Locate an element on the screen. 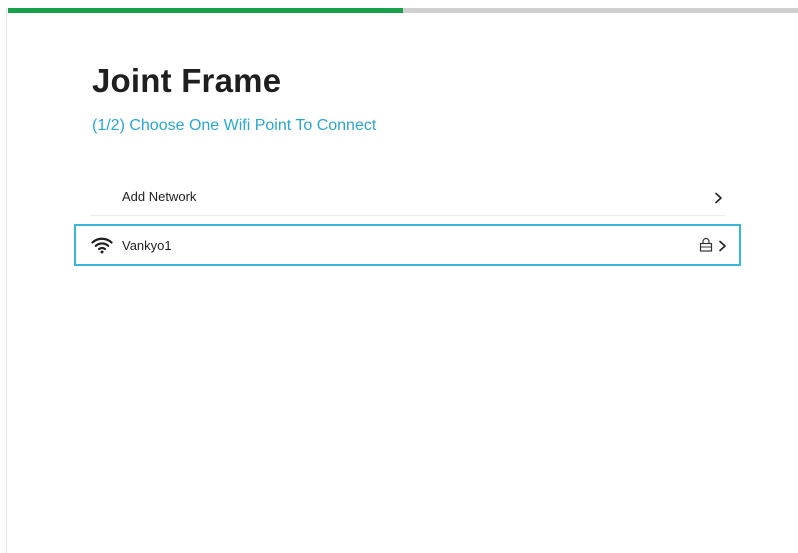  lock-icon is located at coordinates (706, 244).